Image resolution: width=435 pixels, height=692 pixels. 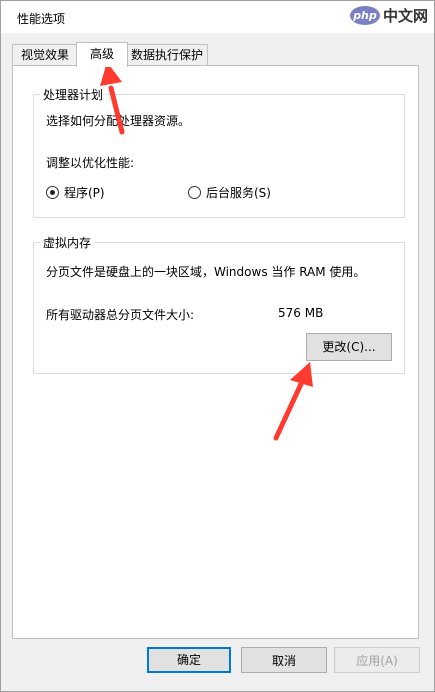 I want to click on watermark-logo: php, so click(x=364, y=15).